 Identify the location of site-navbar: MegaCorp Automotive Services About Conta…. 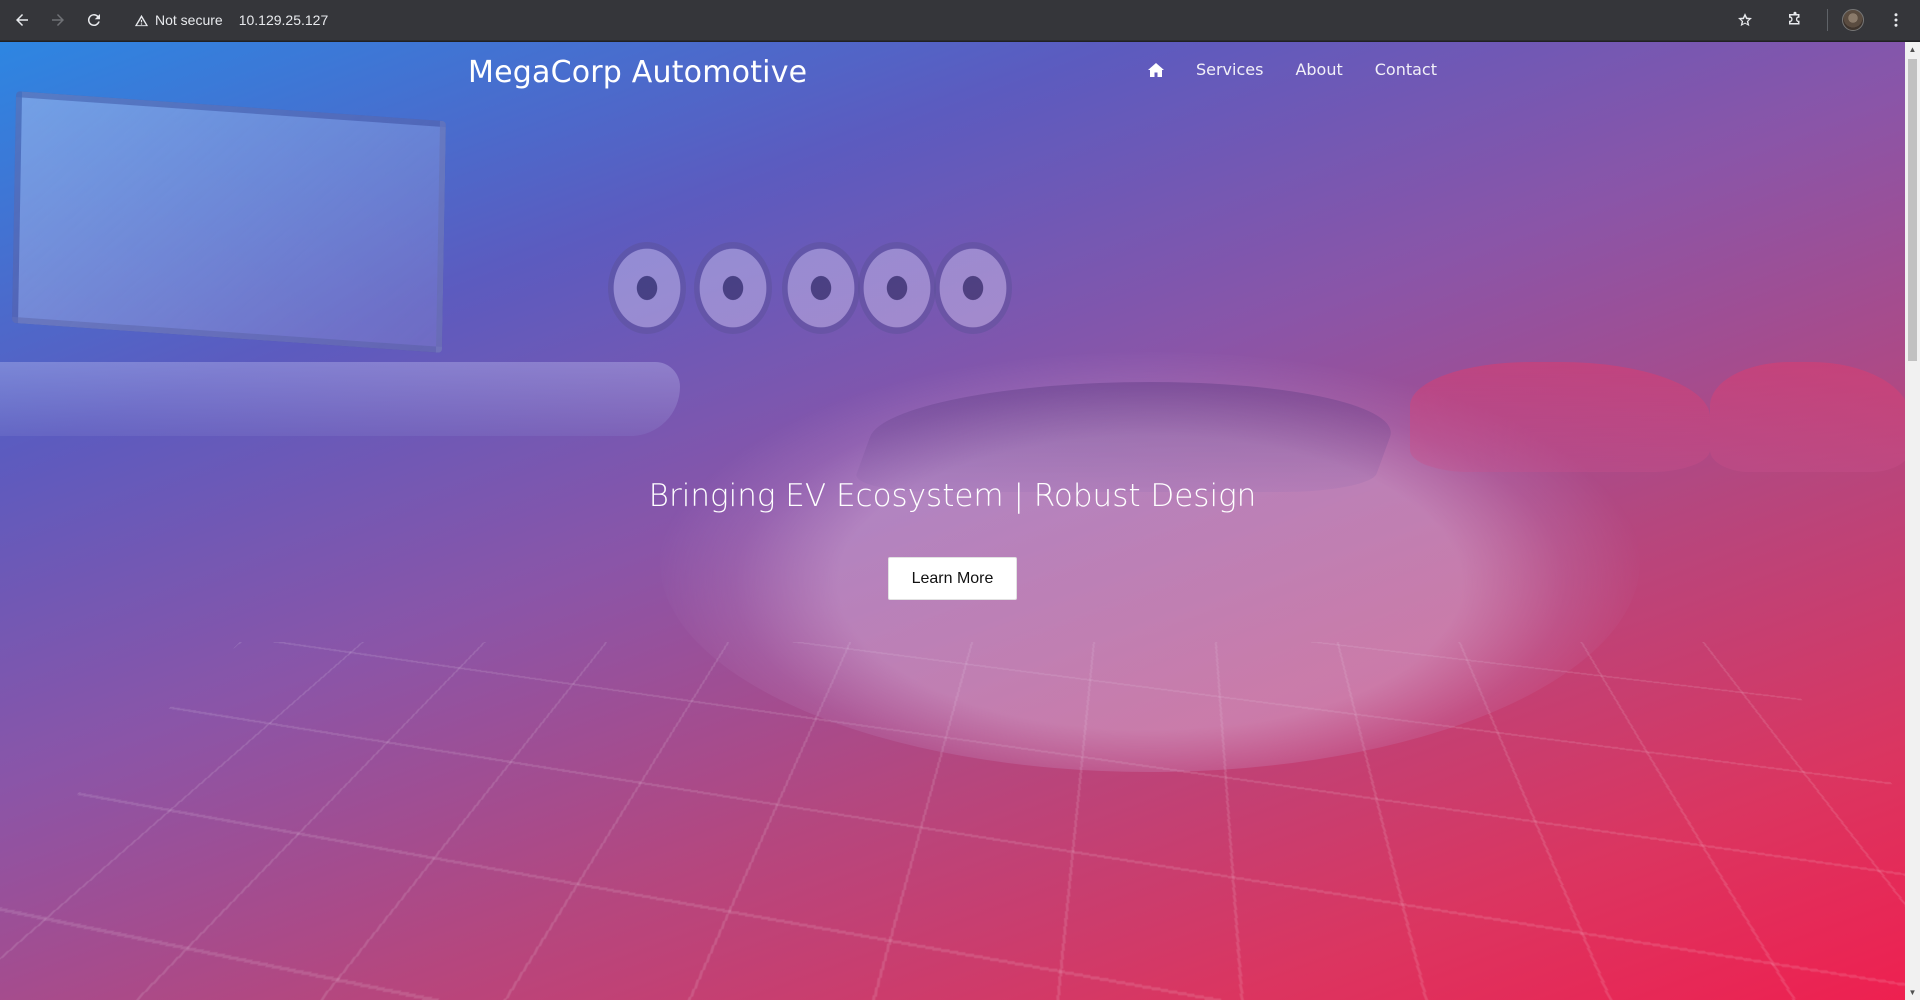
(952, 72).